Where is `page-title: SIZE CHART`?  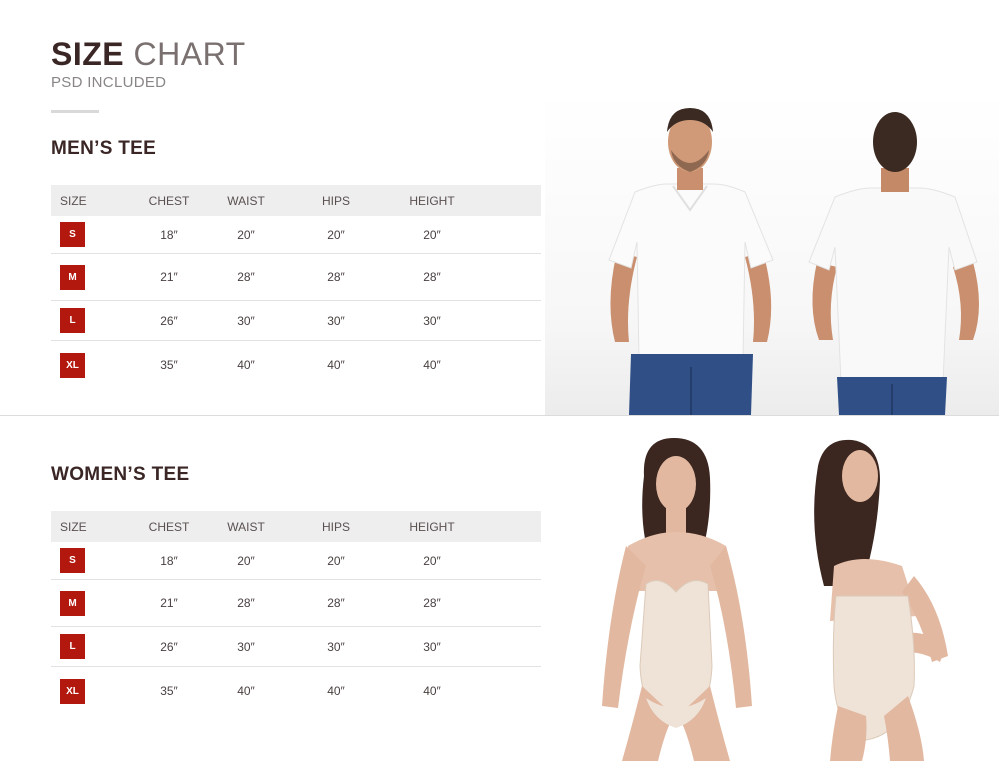 page-title: SIZE CHART is located at coordinates (148, 54).